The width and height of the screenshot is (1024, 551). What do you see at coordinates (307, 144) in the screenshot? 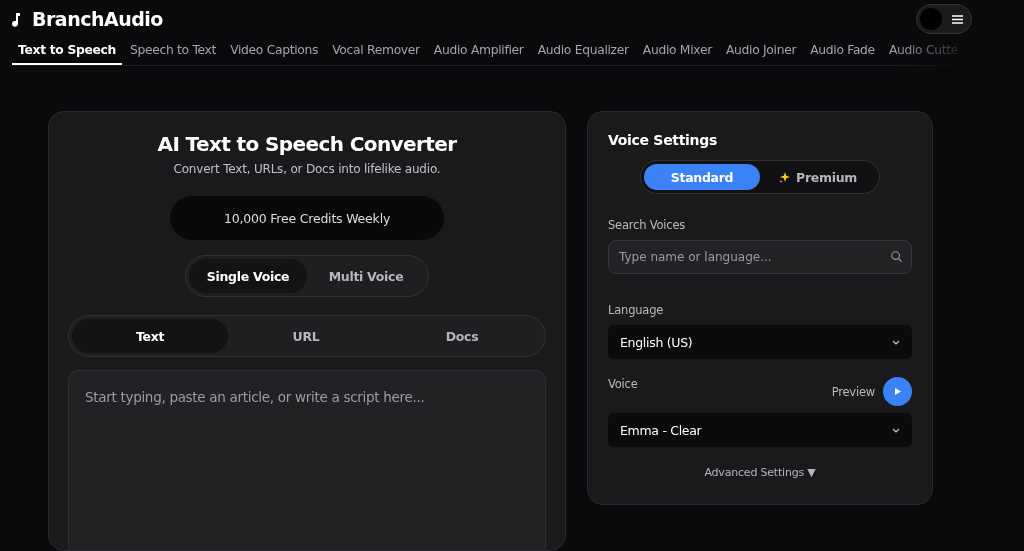
I see `page-title: AI Text to Speech Converter` at bounding box center [307, 144].